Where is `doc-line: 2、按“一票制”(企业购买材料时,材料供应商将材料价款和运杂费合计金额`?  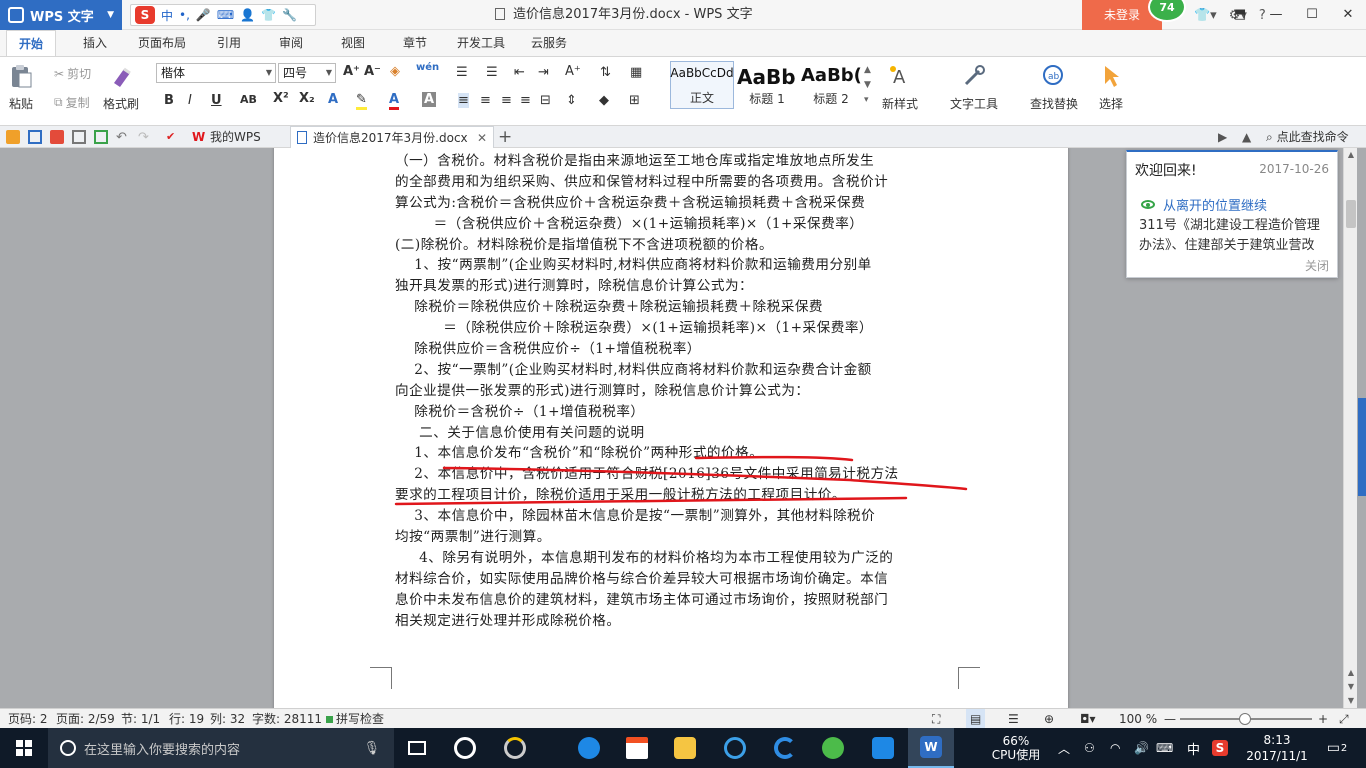 doc-line: 2、按“一票制”(企业购买材料时,材料供应商将材料价款和运杂费合计金额 is located at coordinates (680, 370).